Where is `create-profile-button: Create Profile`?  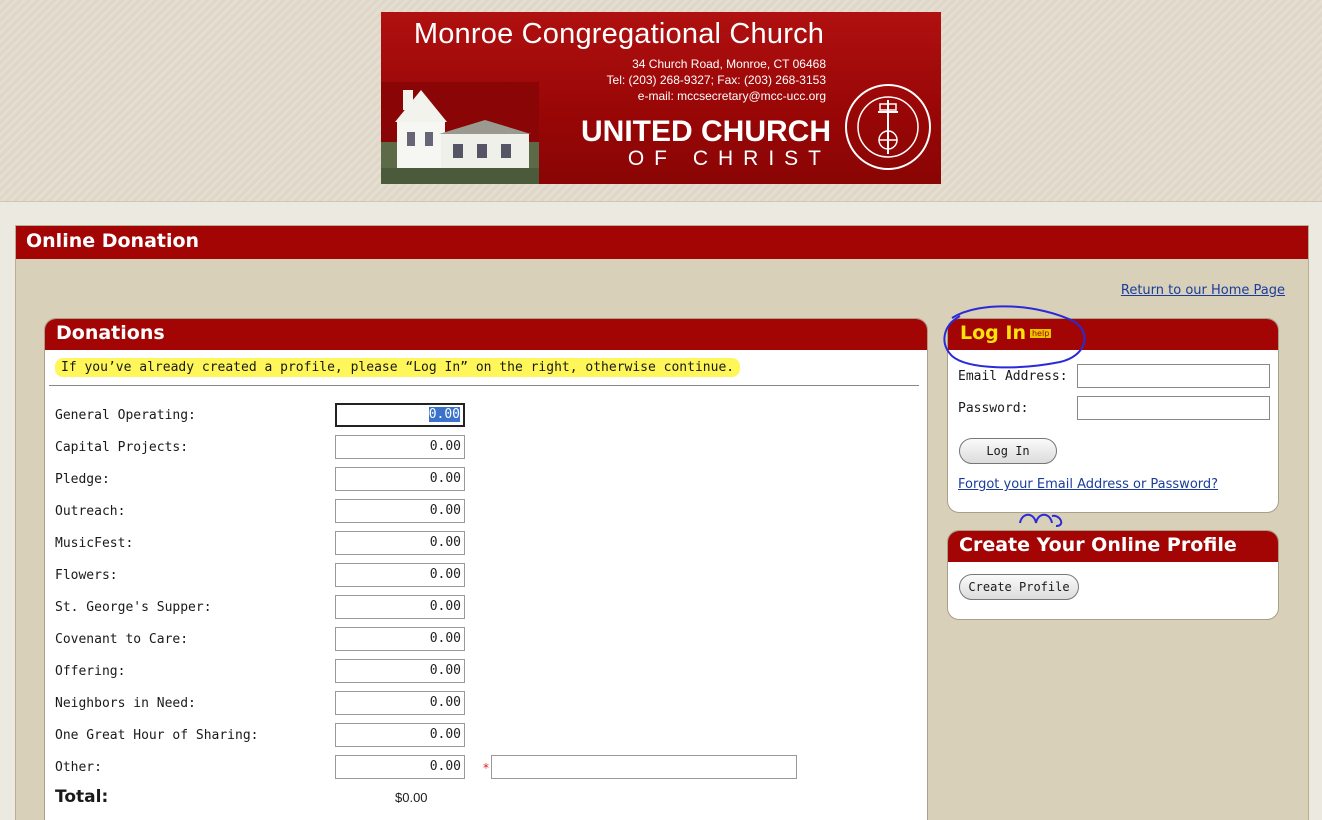
create-profile-button: Create Profile is located at coordinates (1019, 587).